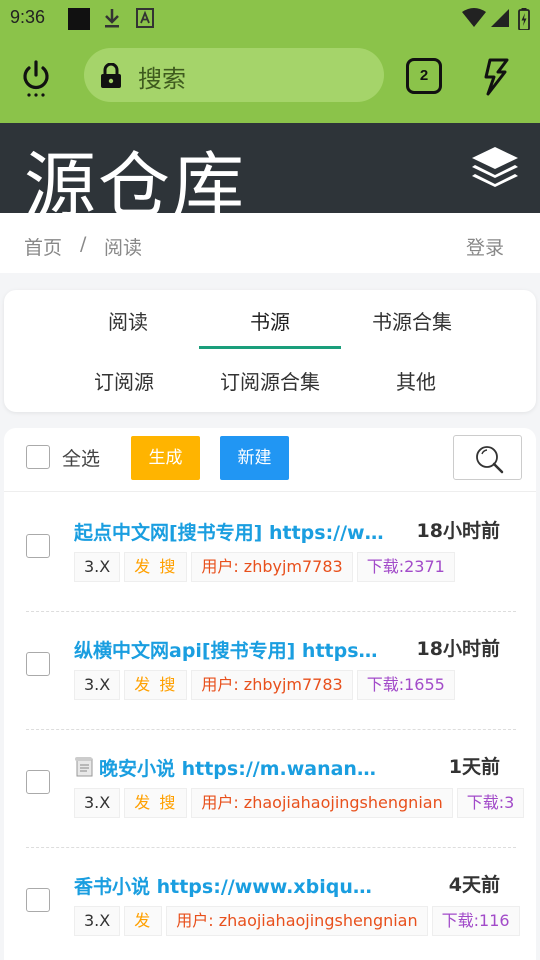  Describe the element at coordinates (28, 17) in the screenshot. I see `status-time: 9:36` at that location.